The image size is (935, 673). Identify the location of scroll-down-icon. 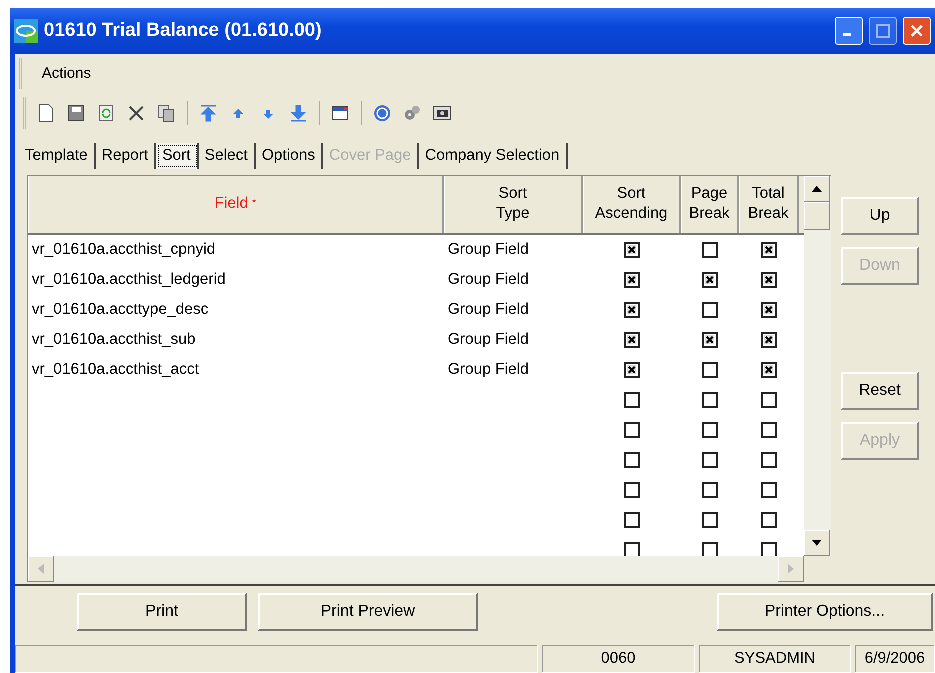
(817, 543).